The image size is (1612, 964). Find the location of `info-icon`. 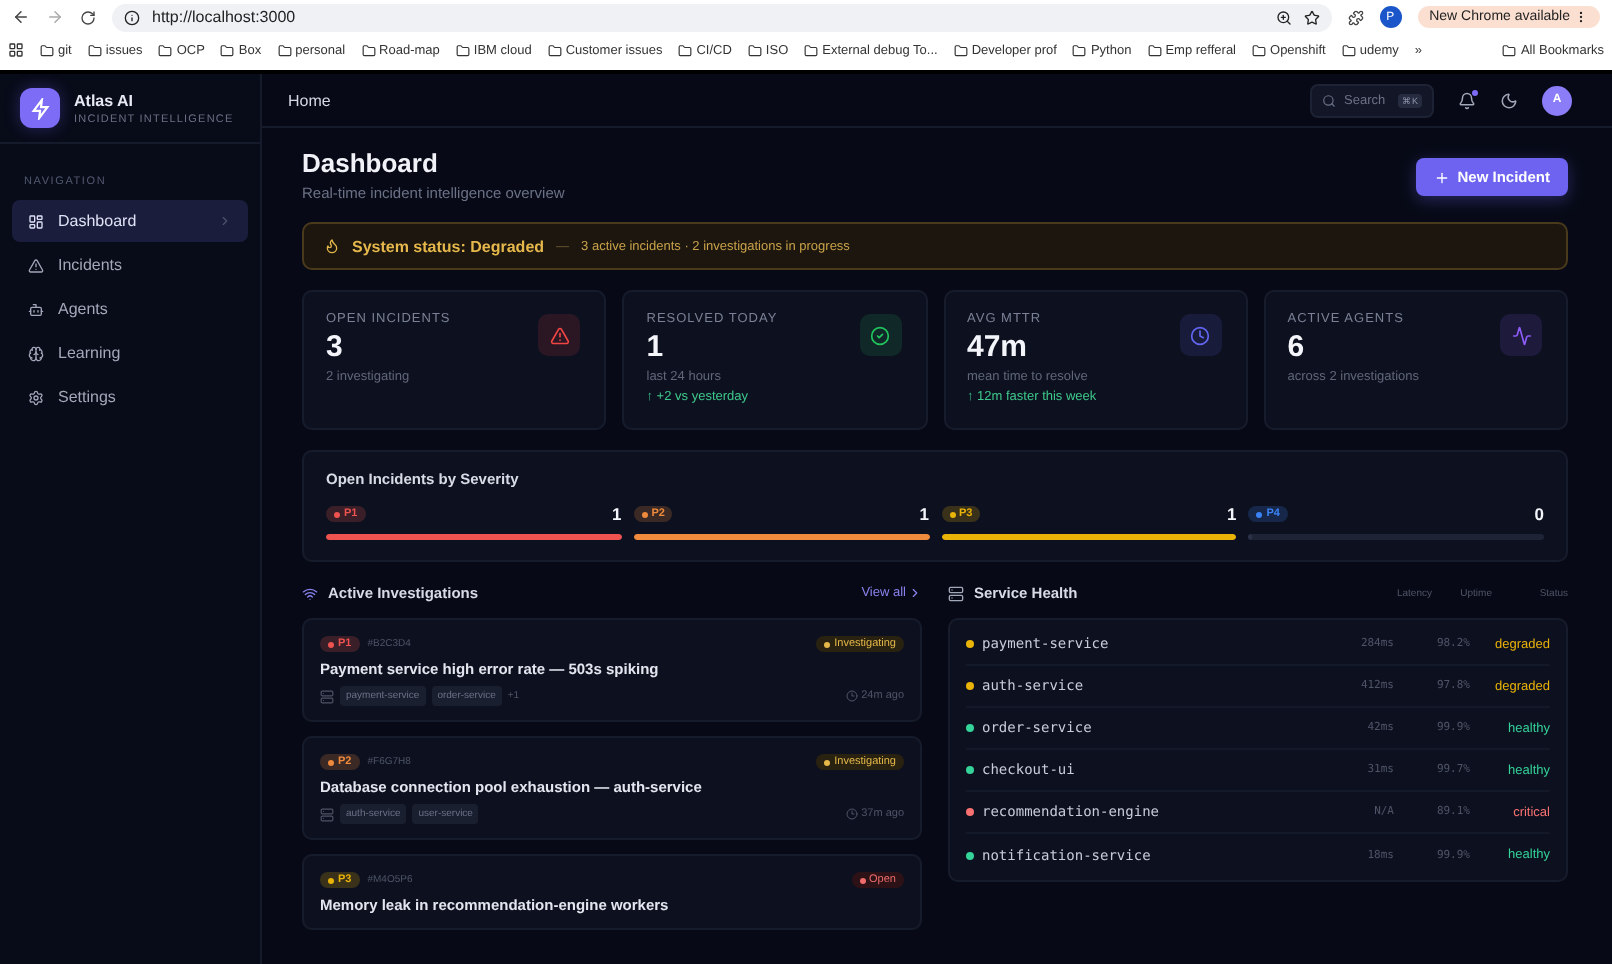

info-icon is located at coordinates (132, 17).